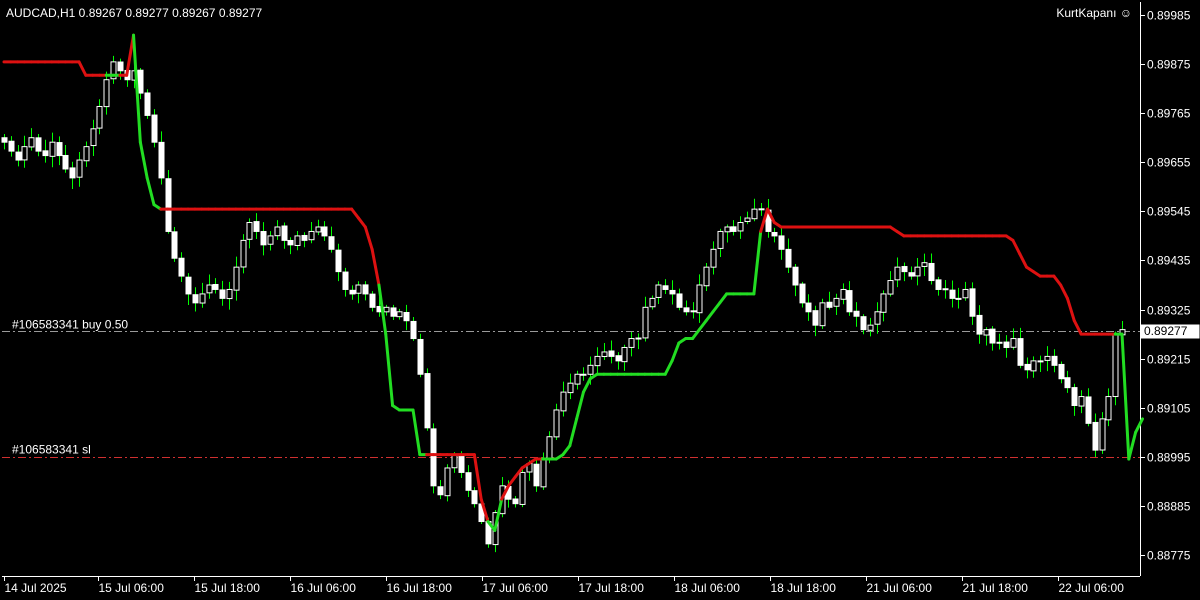 This screenshot has height=600, width=1200. I want to click on y-tick-label: 0.88775, so click(1169, 556).